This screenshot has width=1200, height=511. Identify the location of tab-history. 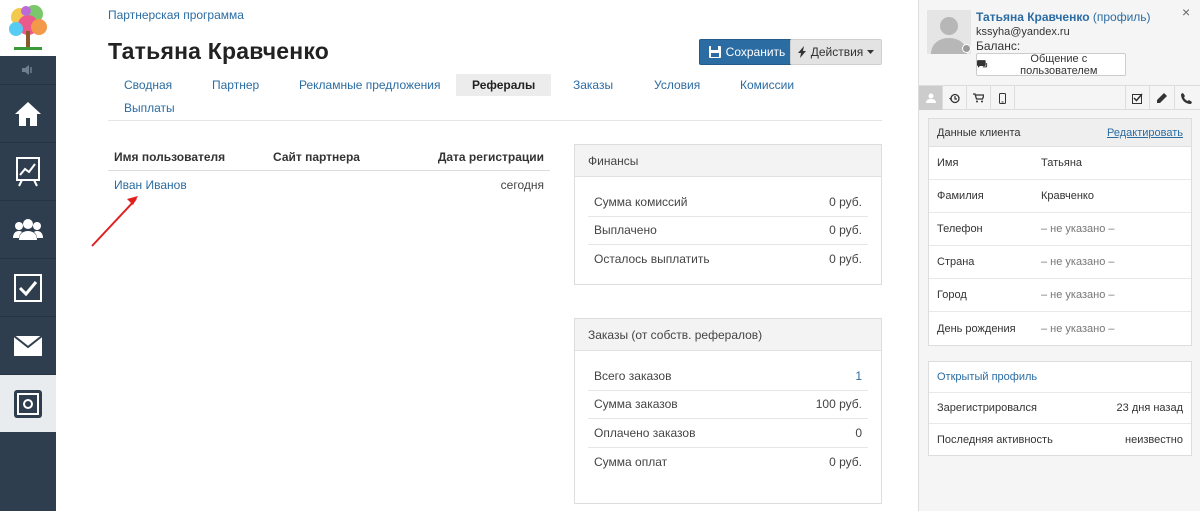
(955, 98).